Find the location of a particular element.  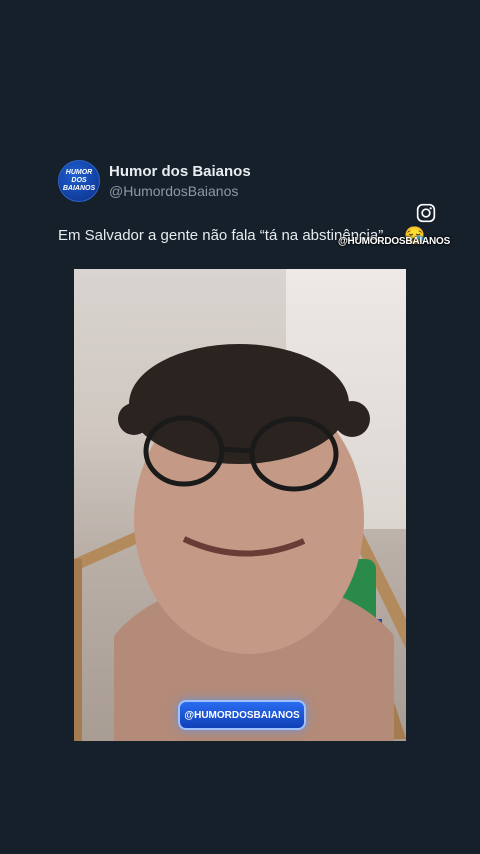

avatar: HUMOR DOS BAIANOS is located at coordinates (79, 181).